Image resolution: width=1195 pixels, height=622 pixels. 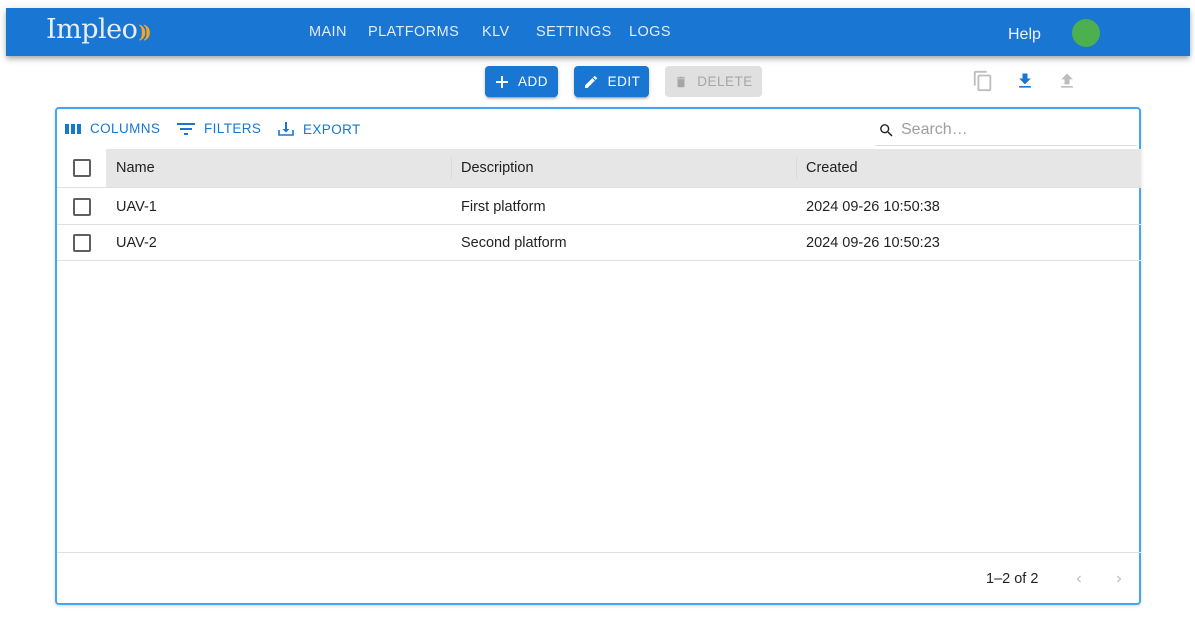 What do you see at coordinates (186, 129) in the screenshot?
I see `filter-icon` at bounding box center [186, 129].